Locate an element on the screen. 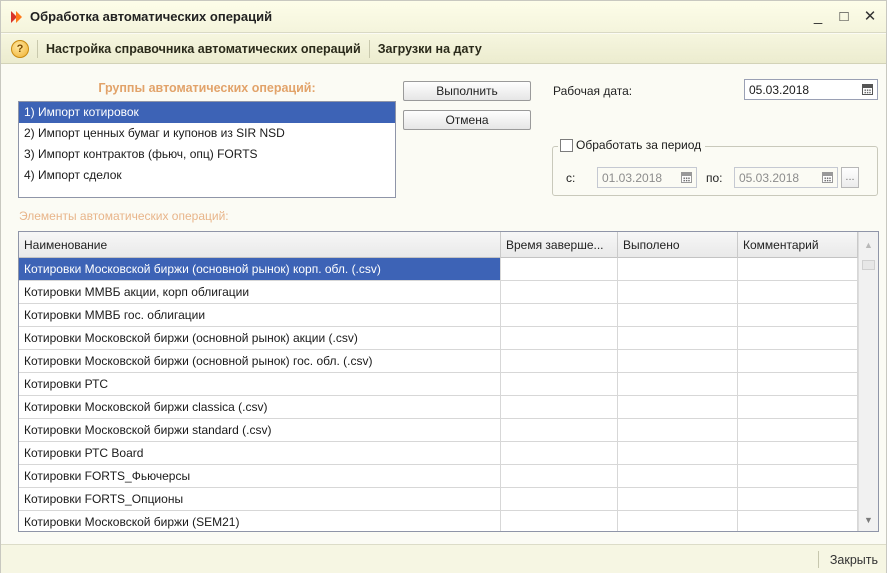 The width and height of the screenshot is (887, 573). column-header-done: Выполено is located at coordinates (678, 245).